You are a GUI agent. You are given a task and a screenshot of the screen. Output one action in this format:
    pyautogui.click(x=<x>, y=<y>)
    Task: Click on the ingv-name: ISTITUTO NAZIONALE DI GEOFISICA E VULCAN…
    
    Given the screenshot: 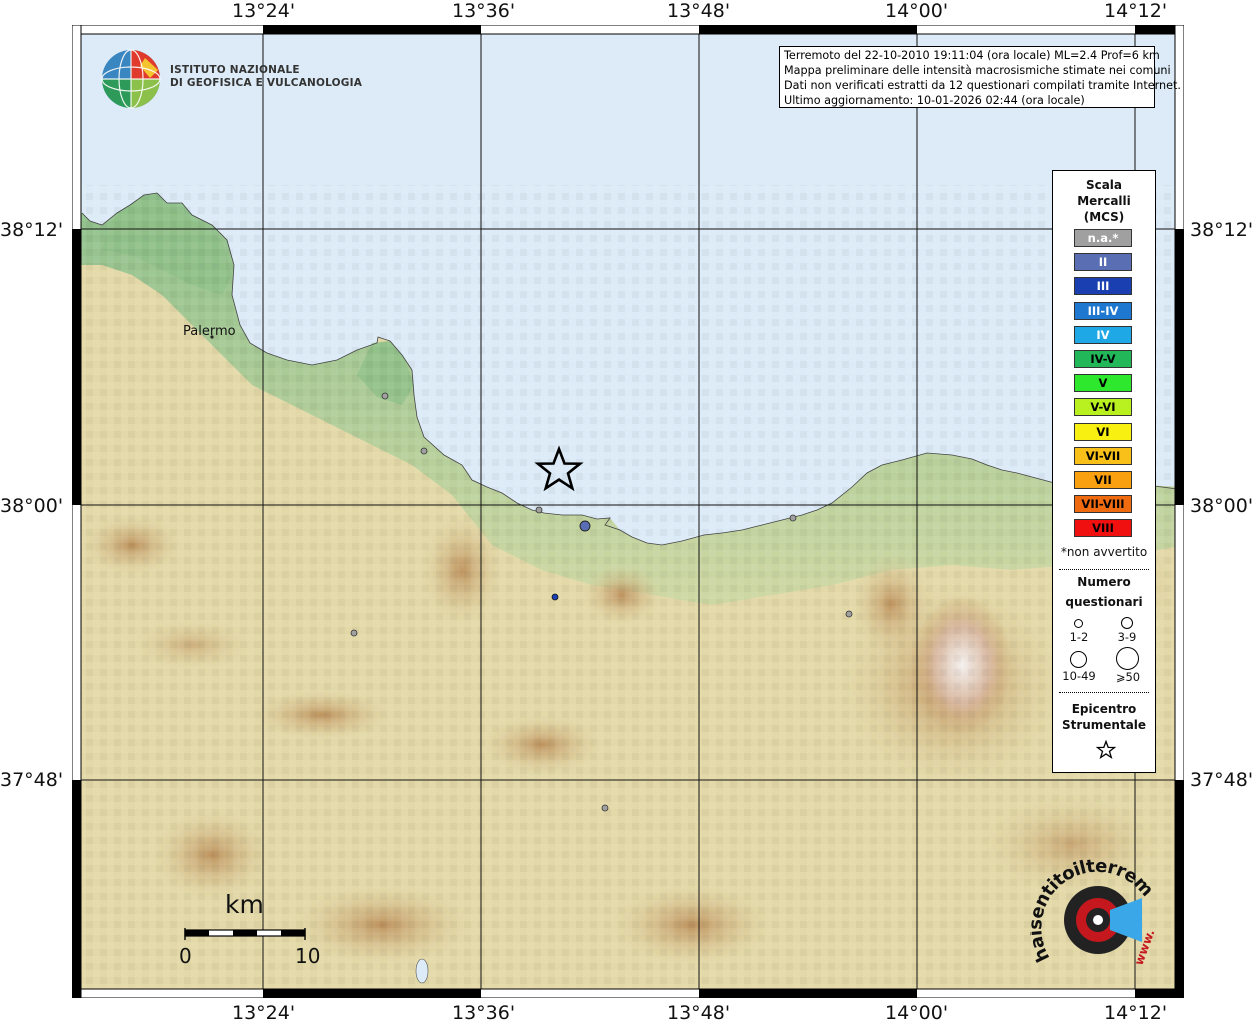 What is the action you would take?
    pyautogui.click(x=266, y=77)
    